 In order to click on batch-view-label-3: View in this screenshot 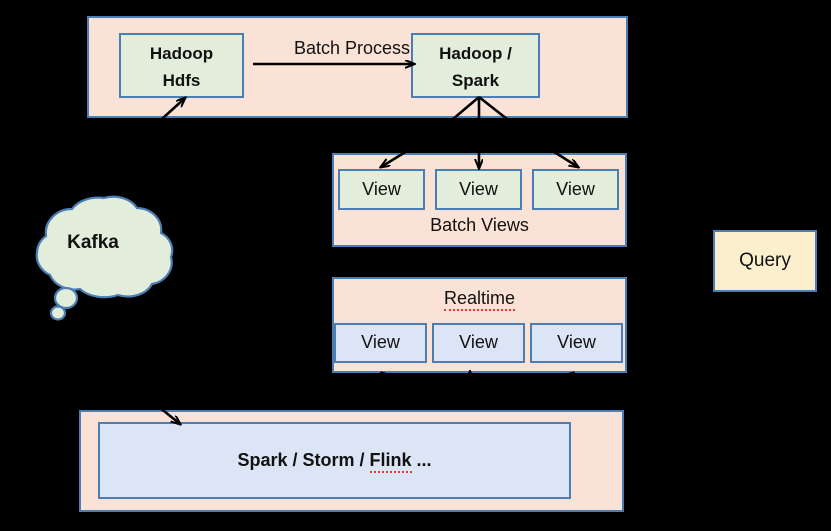, I will do `click(575, 188)`.